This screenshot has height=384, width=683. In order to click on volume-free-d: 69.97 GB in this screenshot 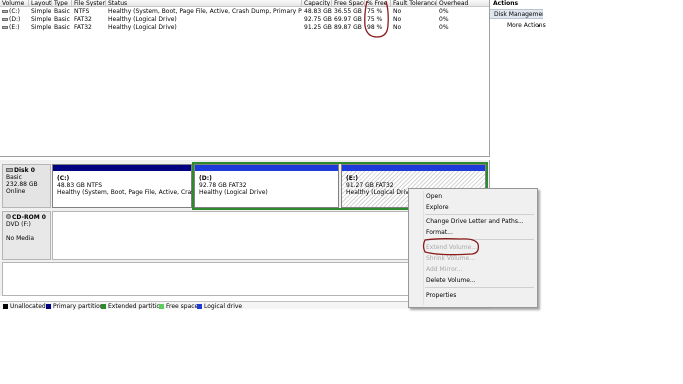, I will do `click(348, 19)`.